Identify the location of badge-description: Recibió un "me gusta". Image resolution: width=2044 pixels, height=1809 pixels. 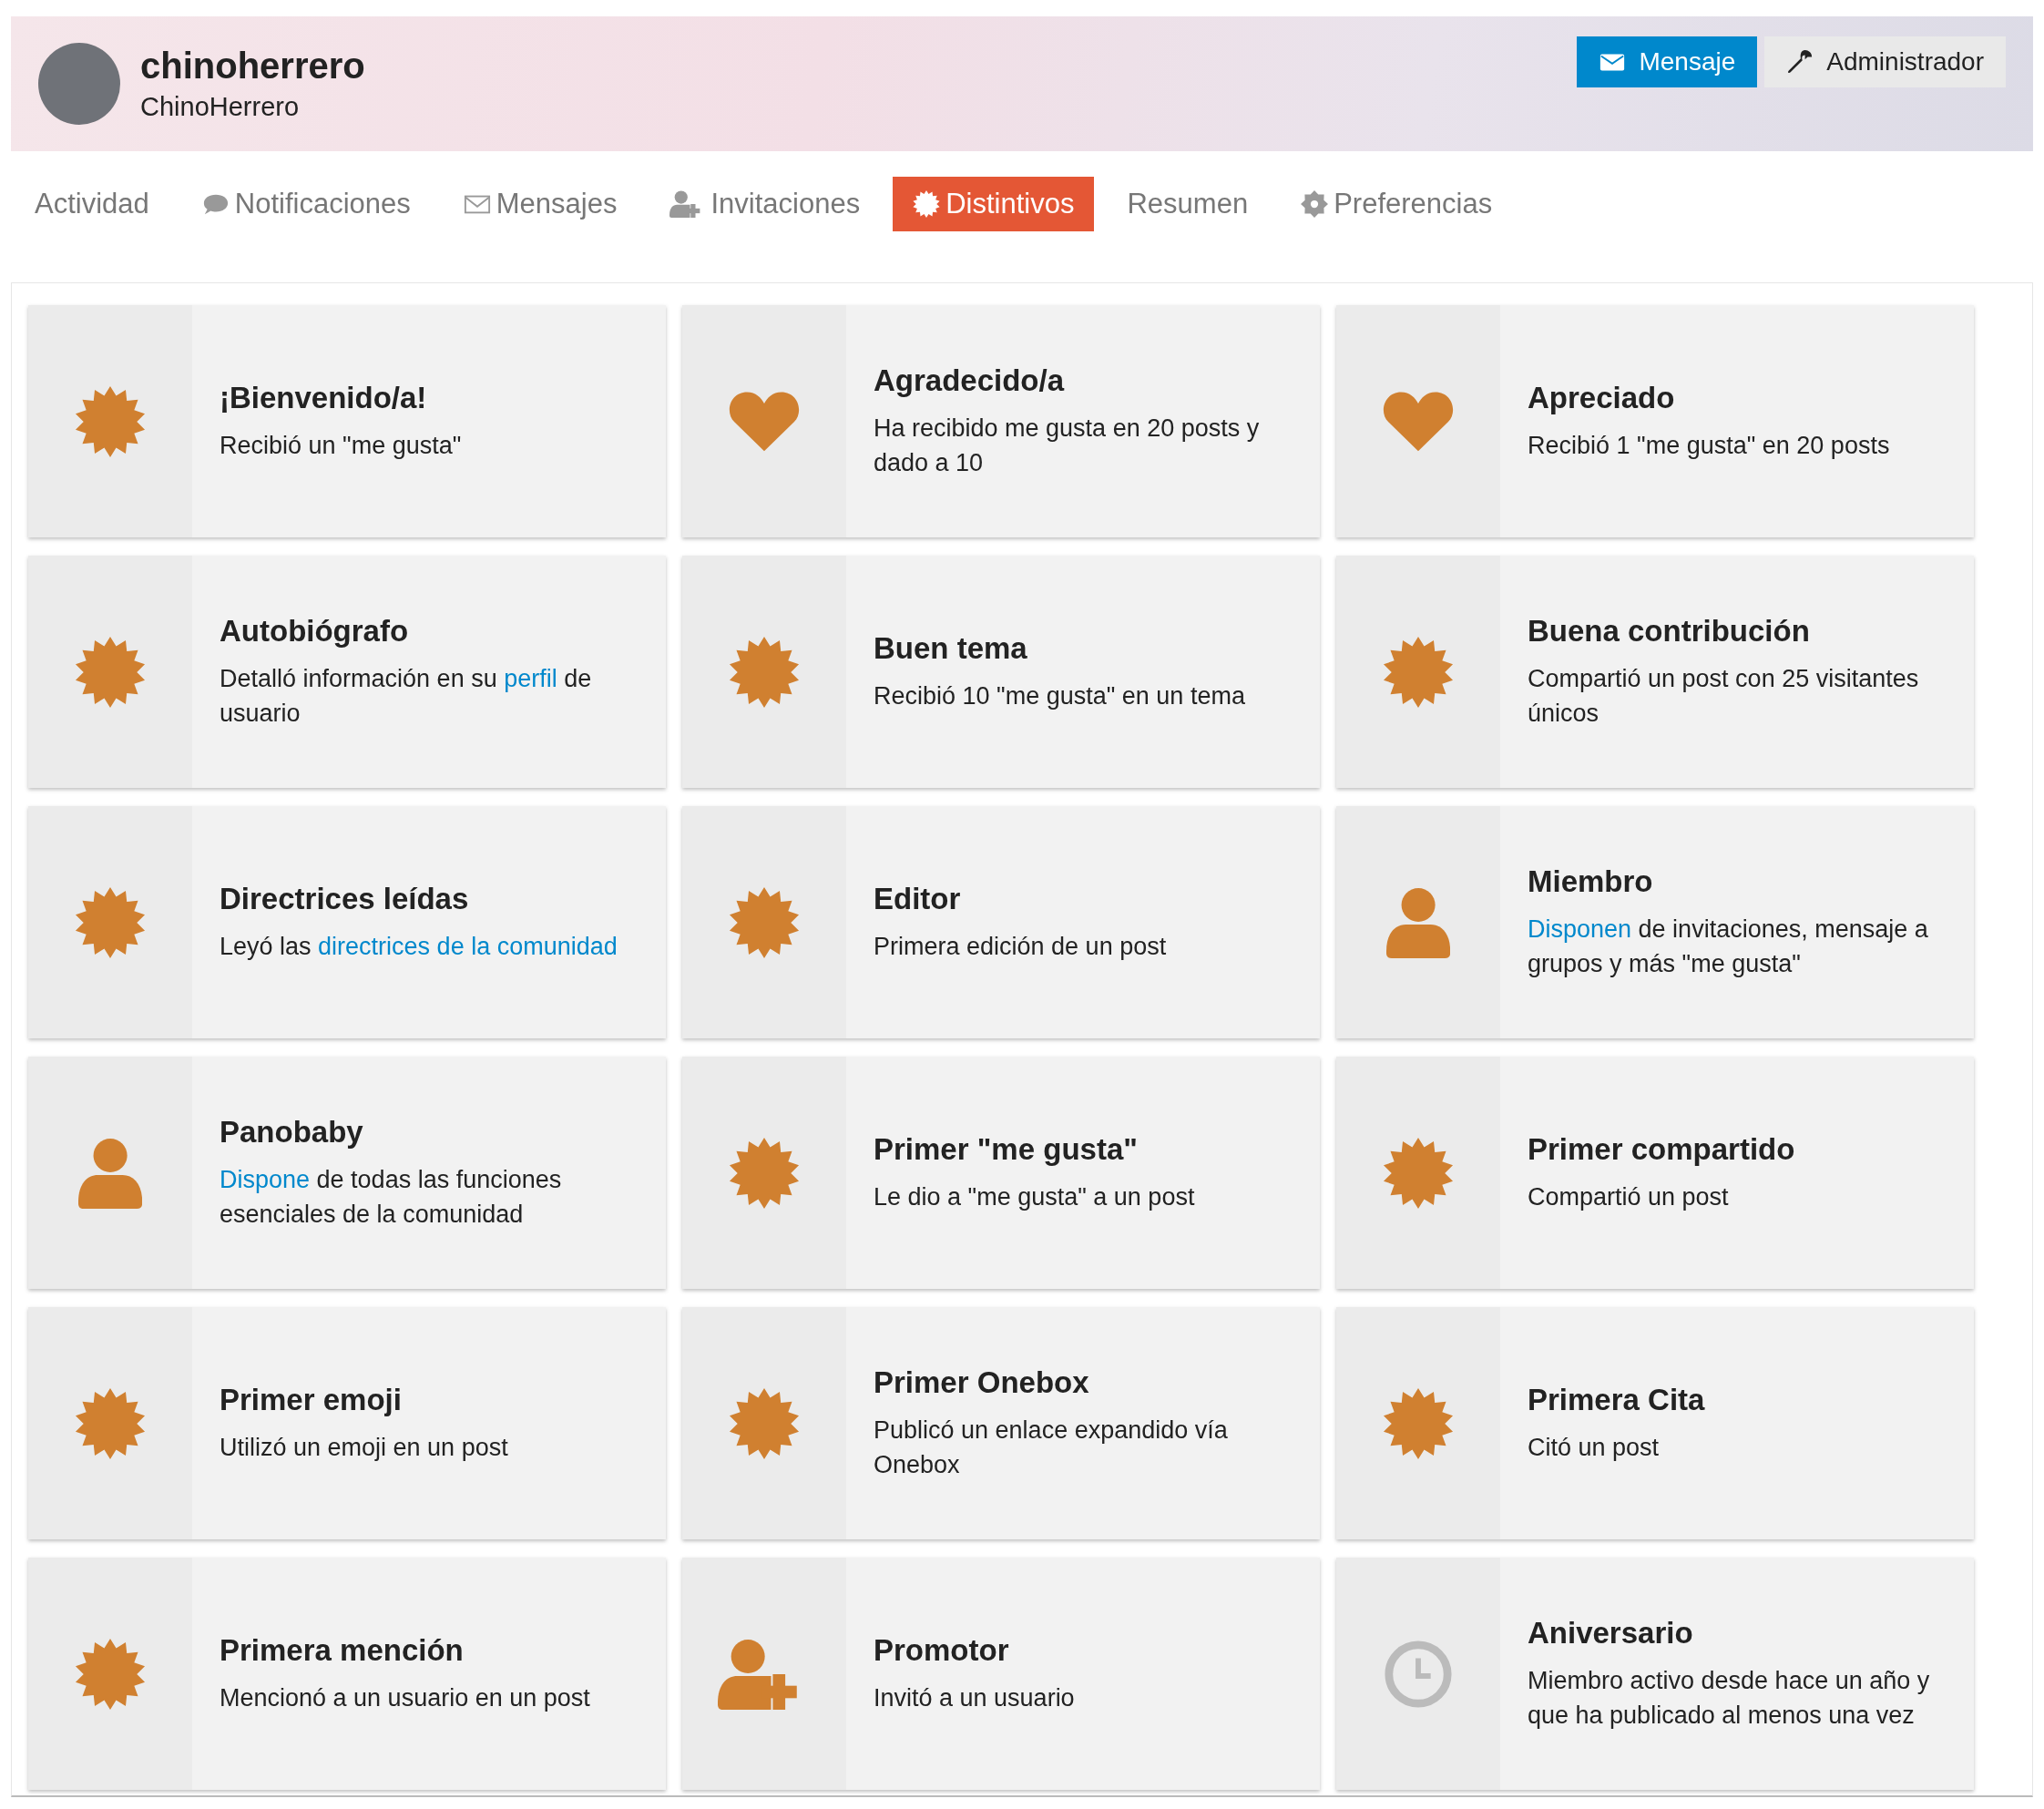
(342, 446).